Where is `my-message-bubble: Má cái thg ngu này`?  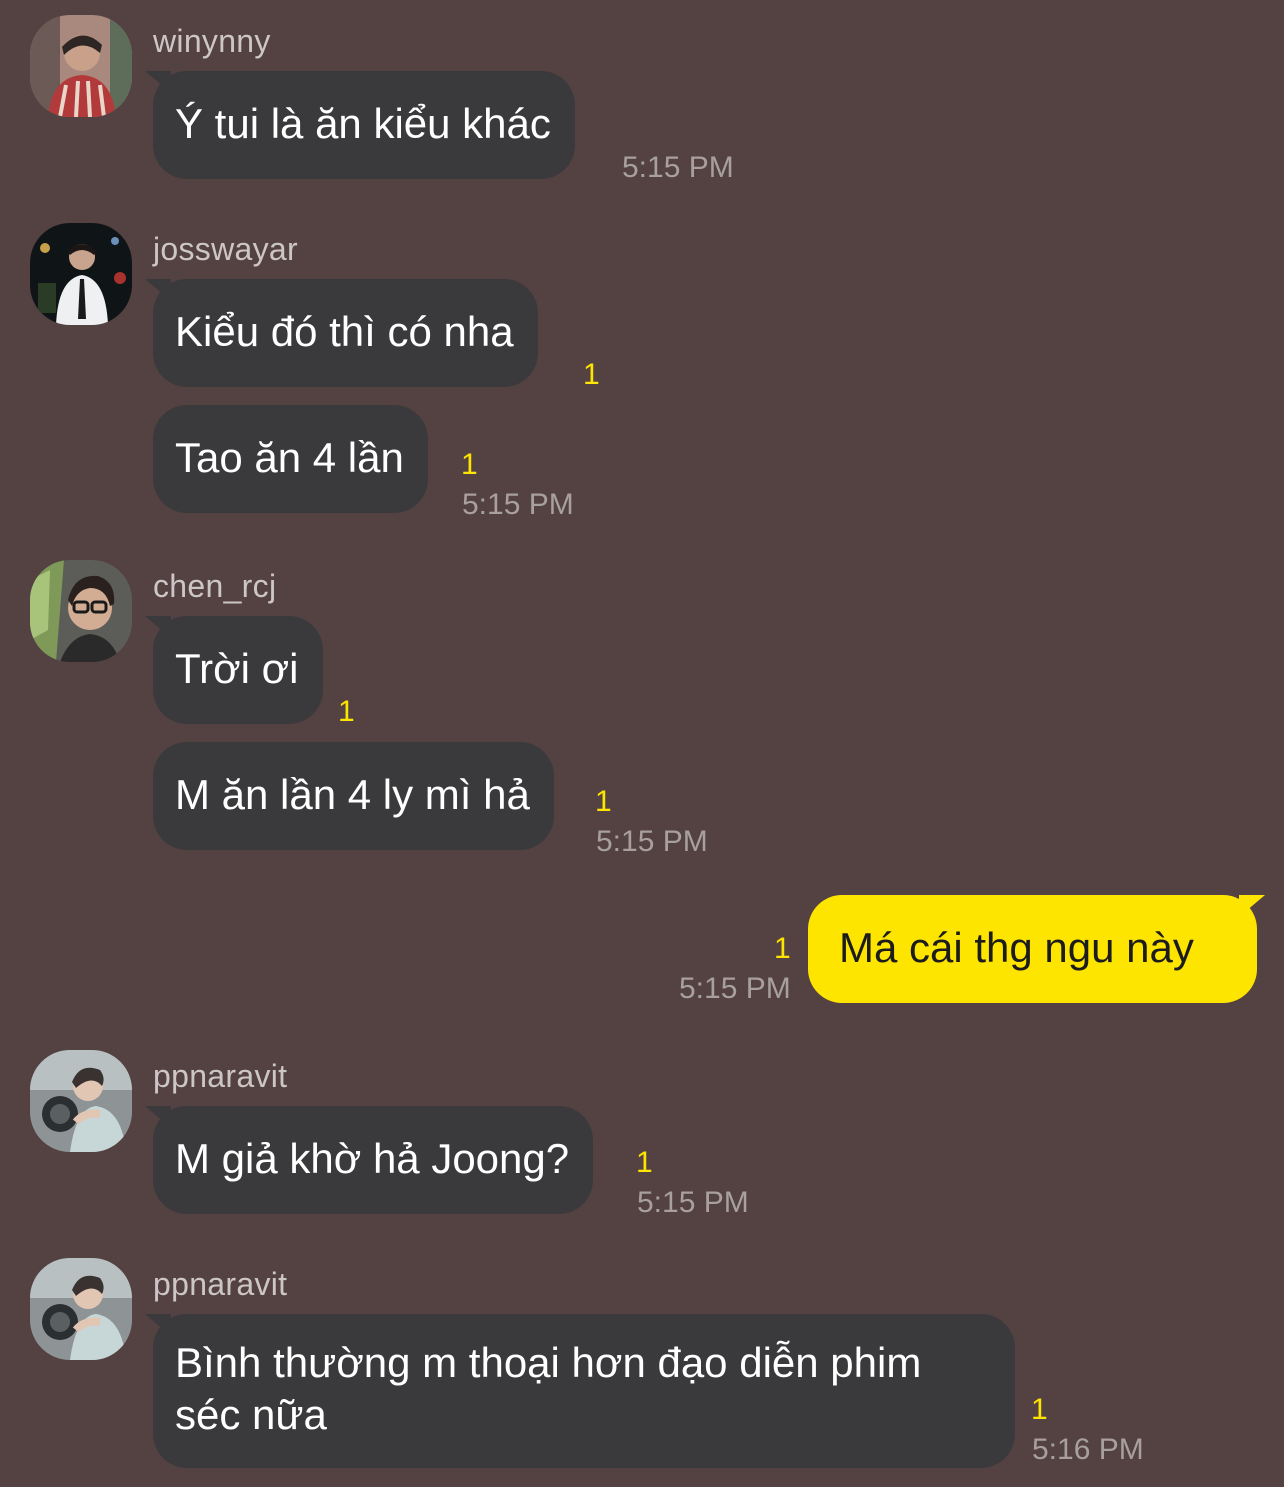
my-message-bubble: Má cái thg ngu này is located at coordinates (1036, 949).